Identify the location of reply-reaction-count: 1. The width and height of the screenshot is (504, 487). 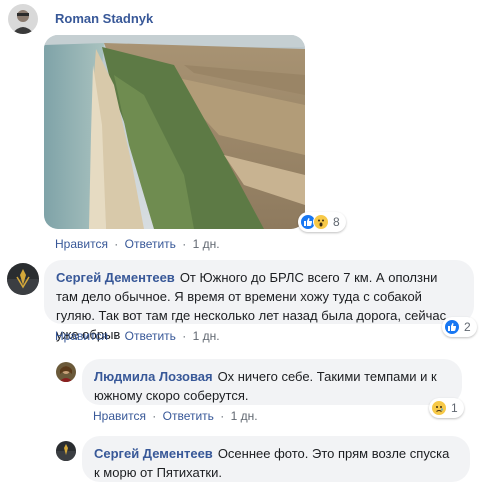
(454, 408).